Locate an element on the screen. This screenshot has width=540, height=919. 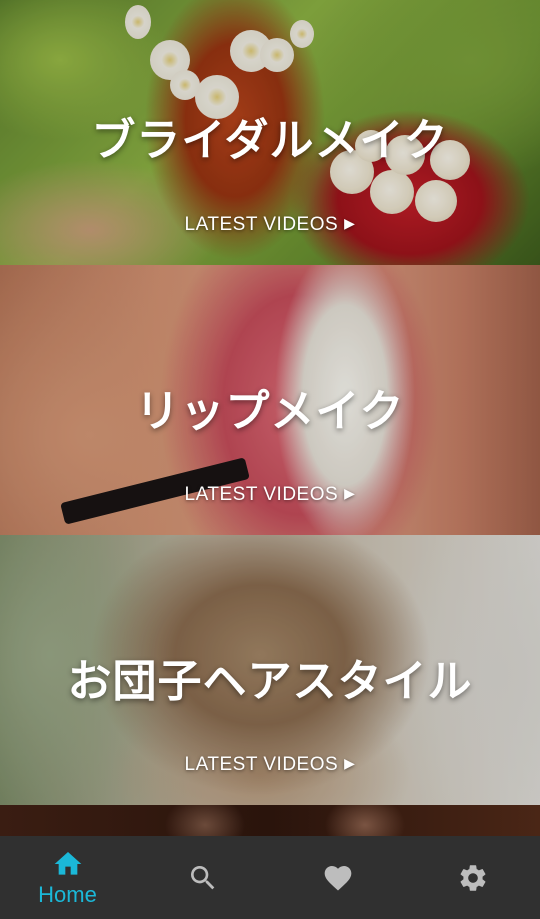
search-icon is located at coordinates (202, 877).